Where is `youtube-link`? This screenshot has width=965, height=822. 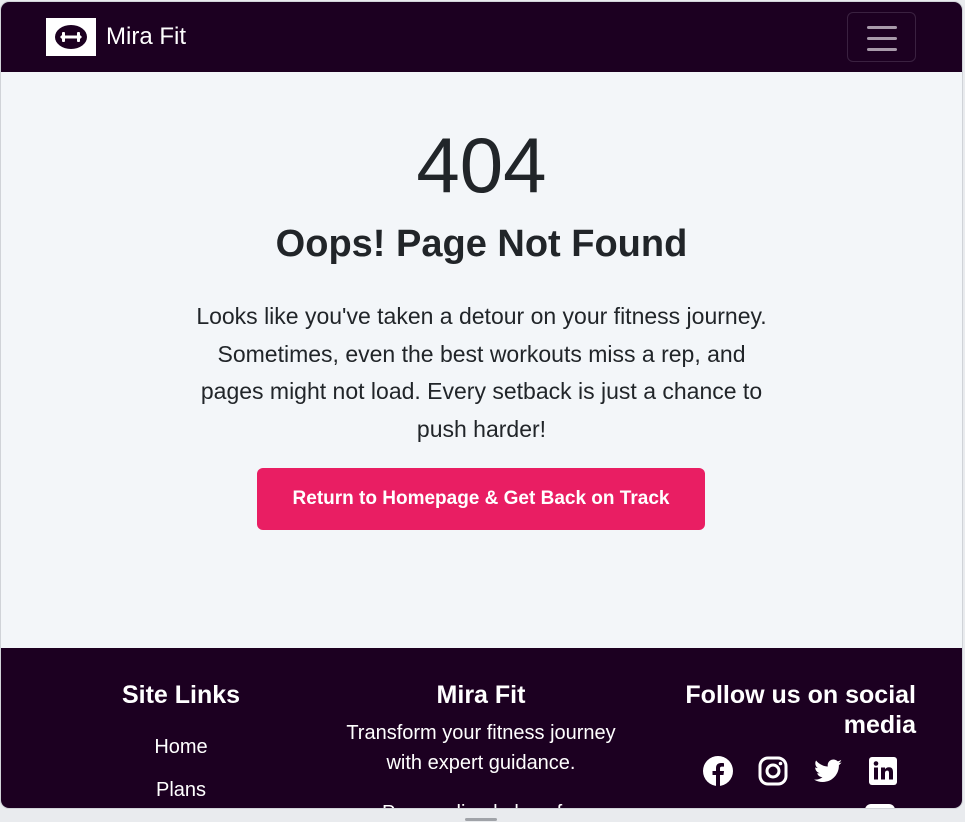
youtube-link is located at coordinates (880, 803).